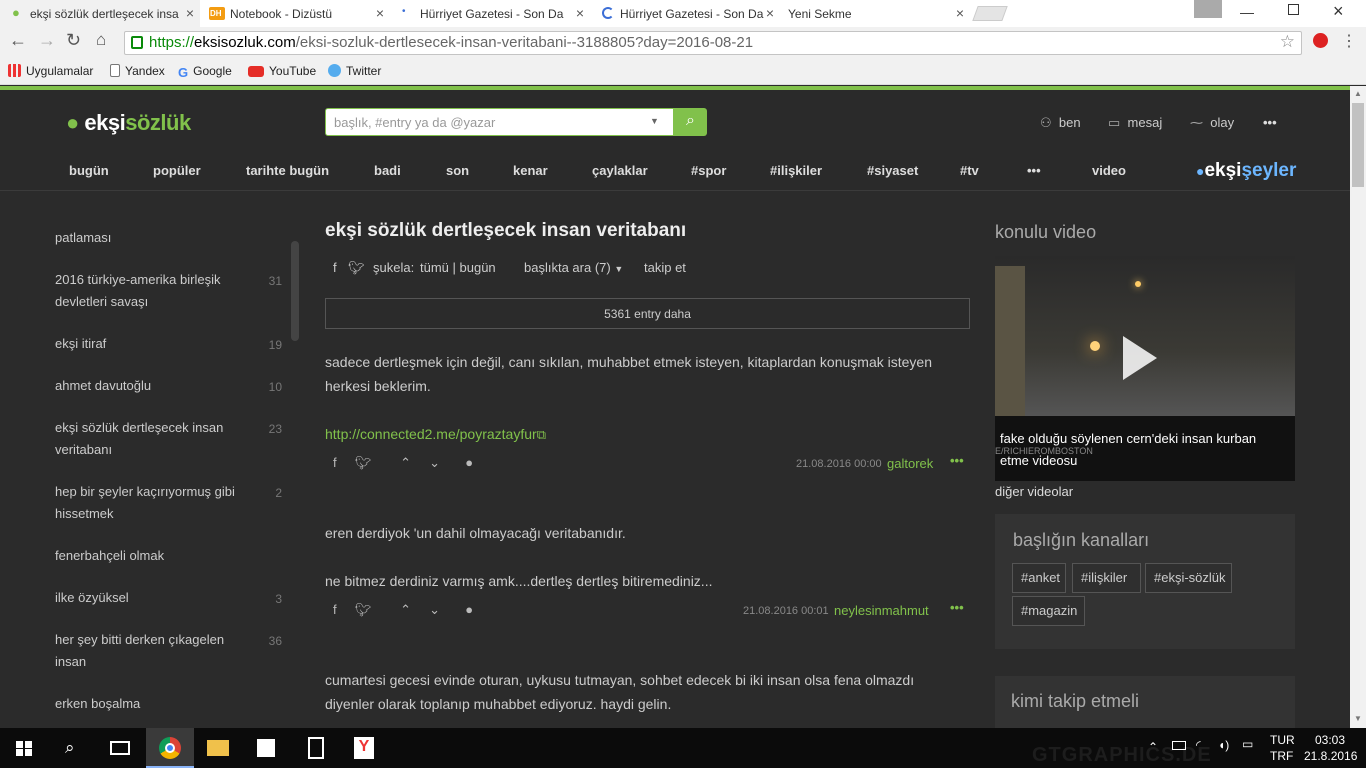 The width and height of the screenshot is (1366, 768). Describe the element at coordinates (218, 748) in the screenshot. I see `explorer-taskbar-button` at that location.